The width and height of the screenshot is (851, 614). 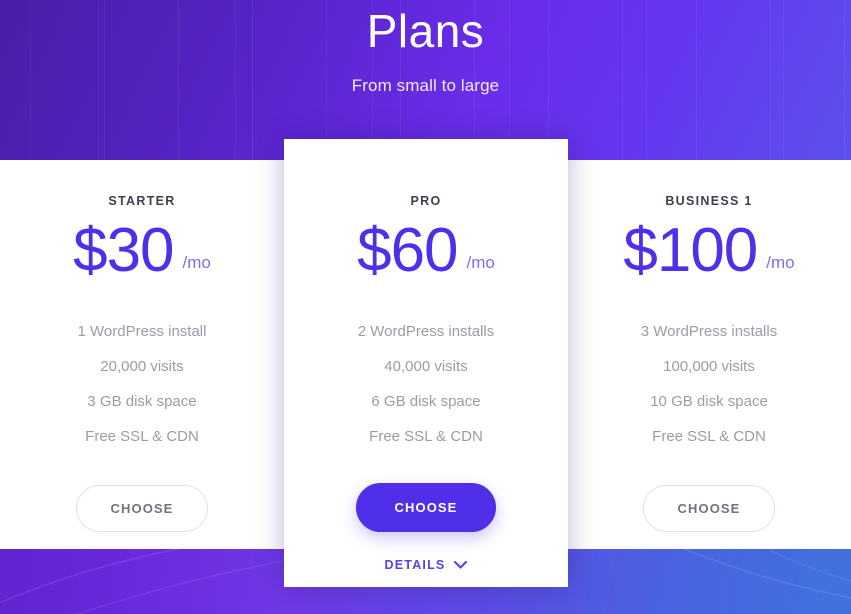 What do you see at coordinates (425, 85) in the screenshot?
I see `page-subtitle: From small to large` at bounding box center [425, 85].